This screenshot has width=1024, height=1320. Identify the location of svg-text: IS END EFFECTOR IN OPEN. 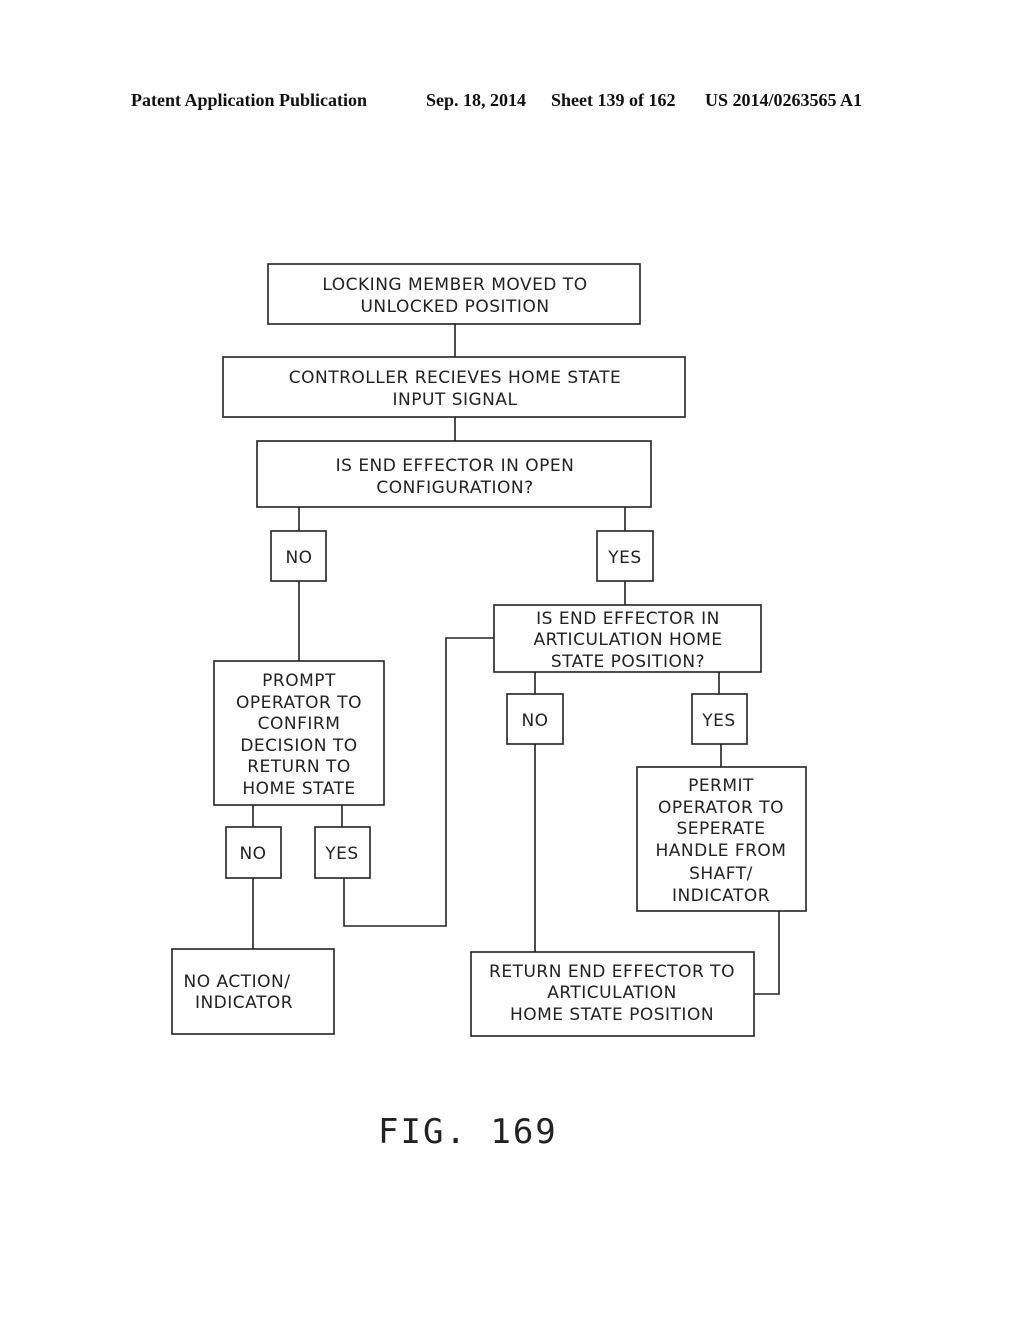
(455, 466).